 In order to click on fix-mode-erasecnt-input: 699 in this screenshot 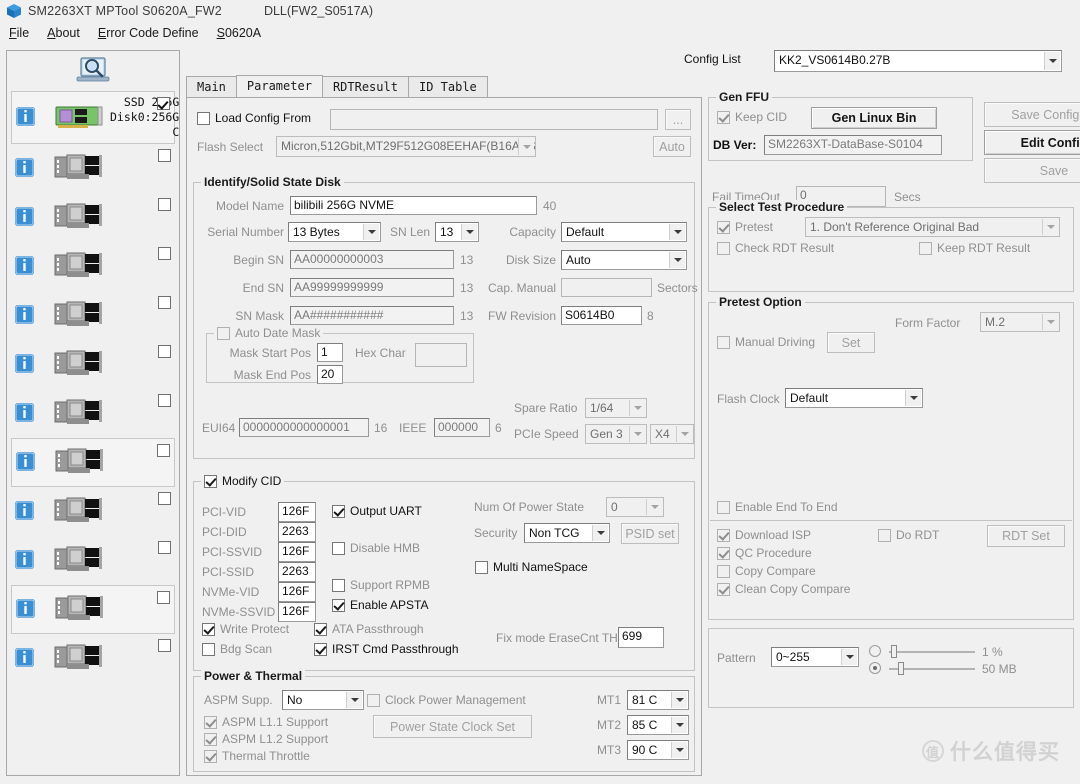, I will do `click(641, 637)`.